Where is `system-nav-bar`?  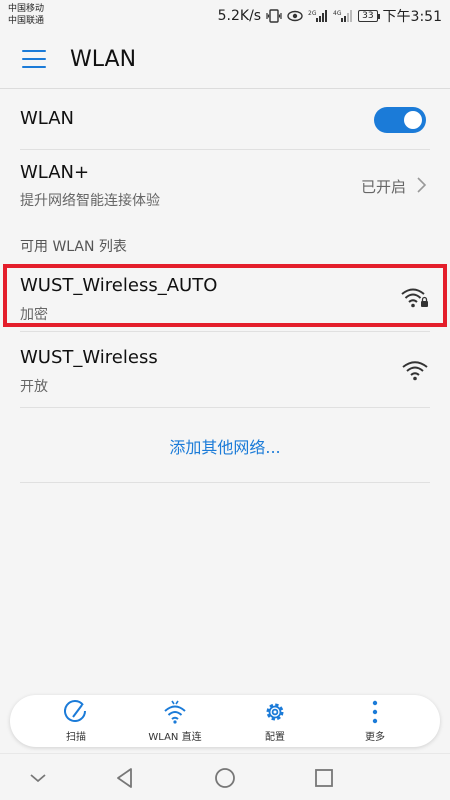 system-nav-bar is located at coordinates (225, 776).